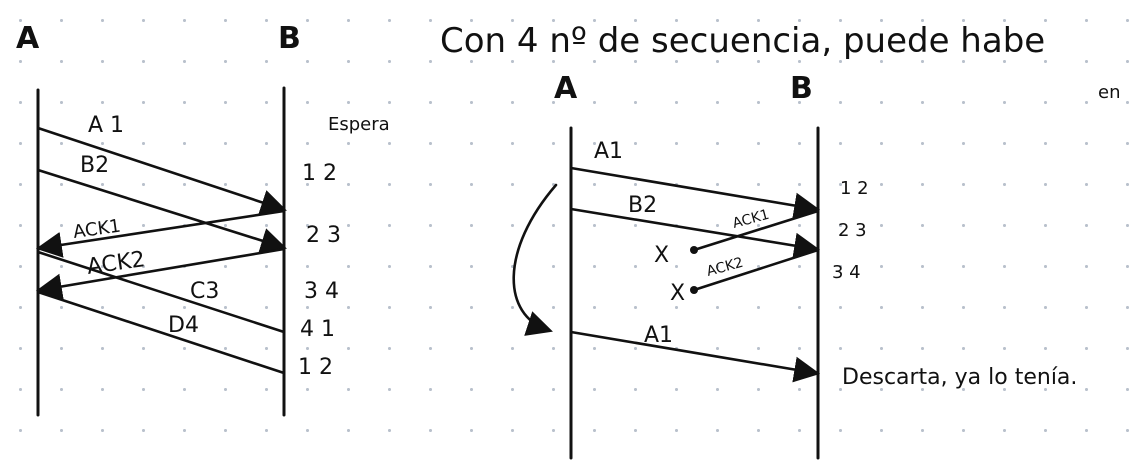 This screenshot has height=470, width=1143. Describe the element at coordinates (359, 124) in the screenshot. I see `left-window-title: Espera` at that location.